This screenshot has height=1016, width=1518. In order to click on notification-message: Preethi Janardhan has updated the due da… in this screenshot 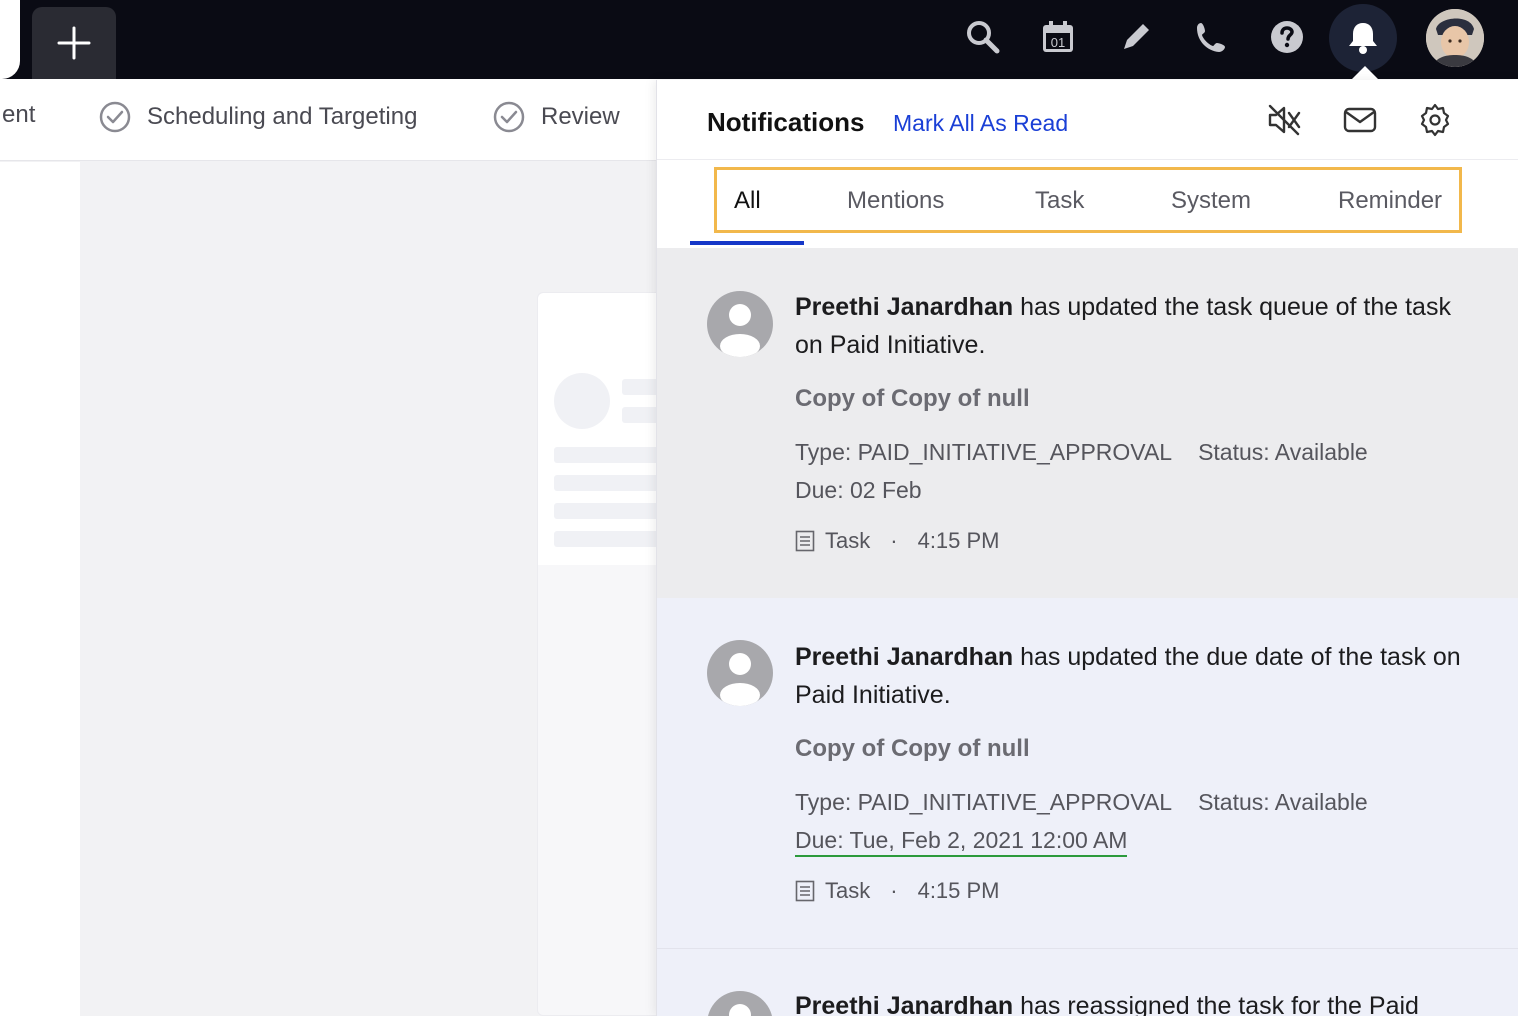, I will do `click(1135, 676)`.